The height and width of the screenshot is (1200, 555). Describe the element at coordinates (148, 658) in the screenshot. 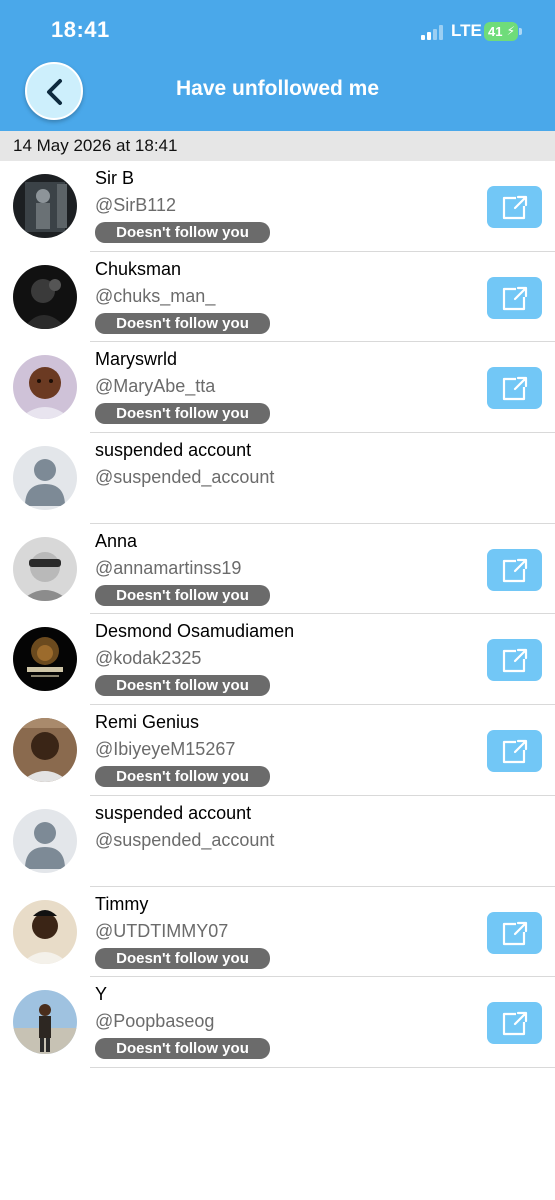

I see `user-handle: @kodak2325` at that location.